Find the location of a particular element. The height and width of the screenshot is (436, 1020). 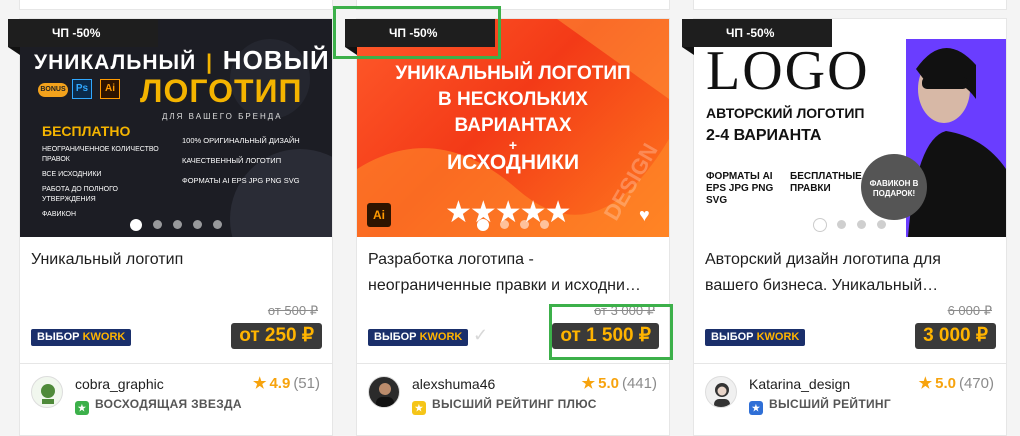

top-rated-plus-icon: ★ is located at coordinates (419, 408).